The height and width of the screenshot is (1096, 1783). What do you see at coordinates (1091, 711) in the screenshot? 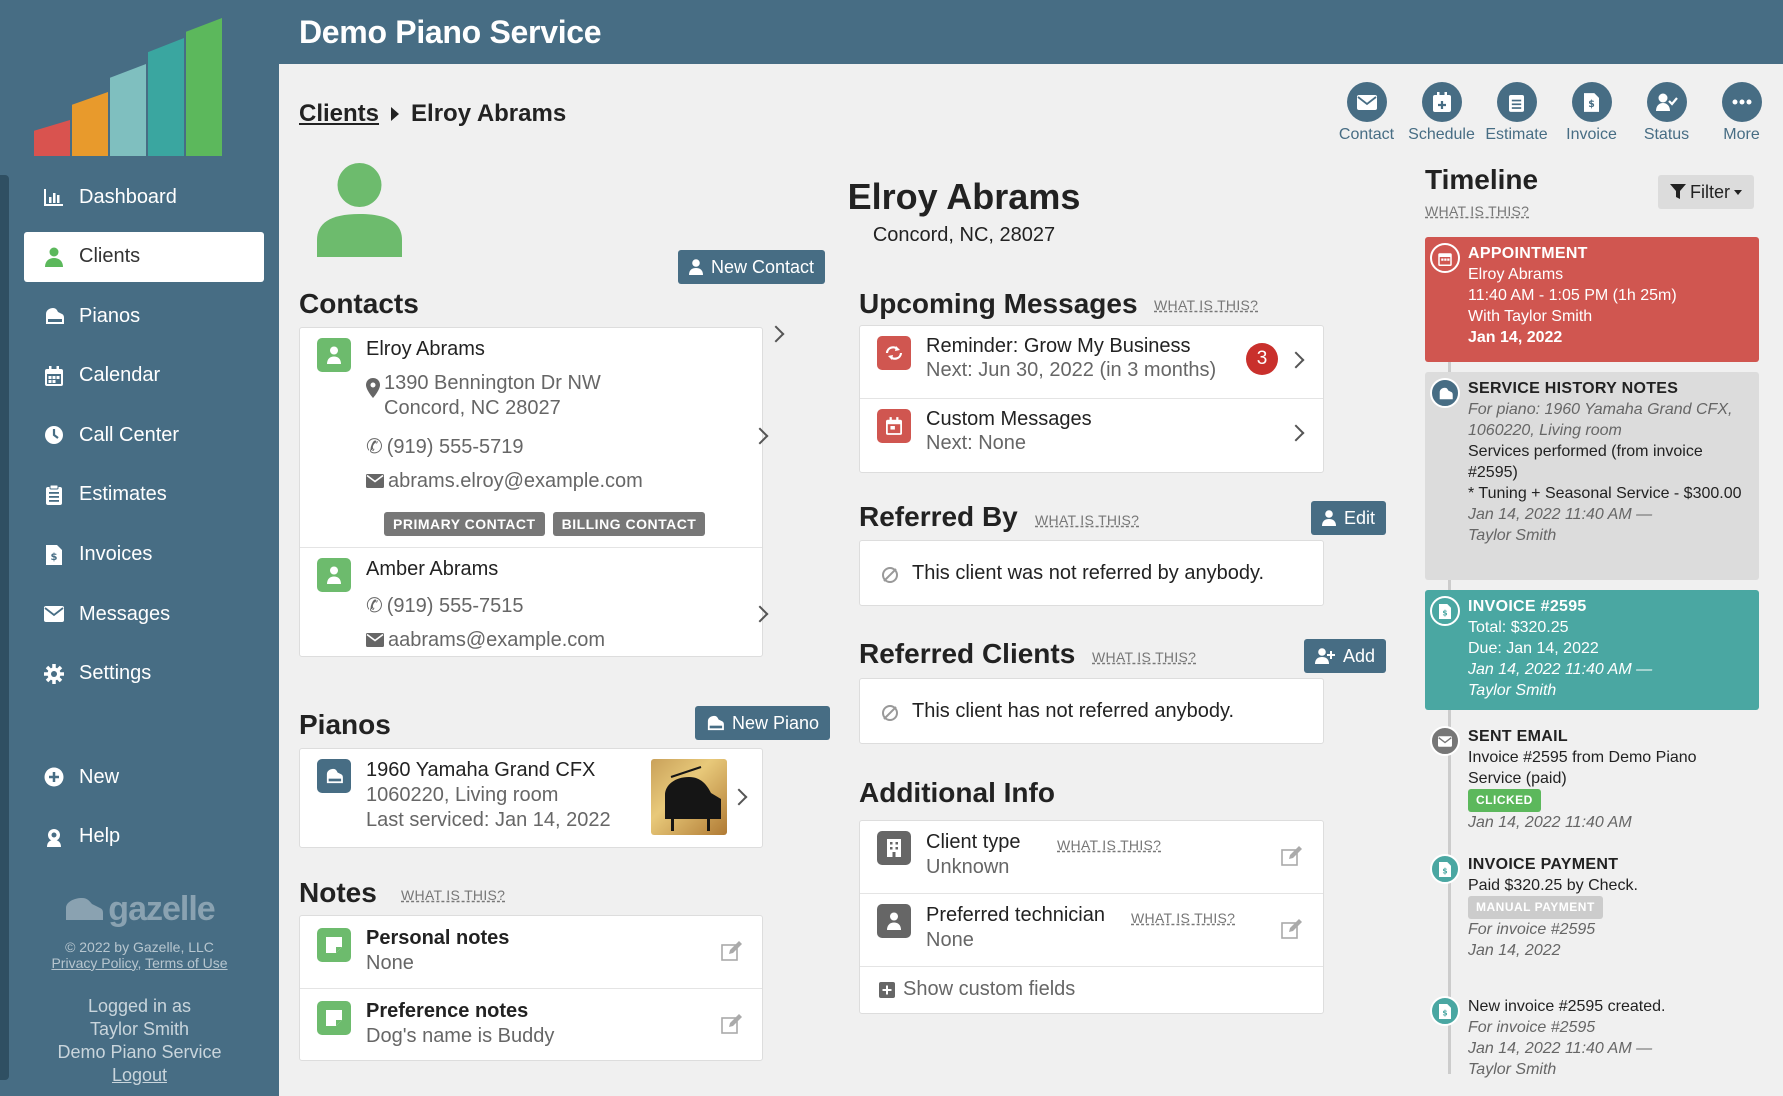
I see `referred-clients-card: This client has not referred anybody.` at bounding box center [1091, 711].